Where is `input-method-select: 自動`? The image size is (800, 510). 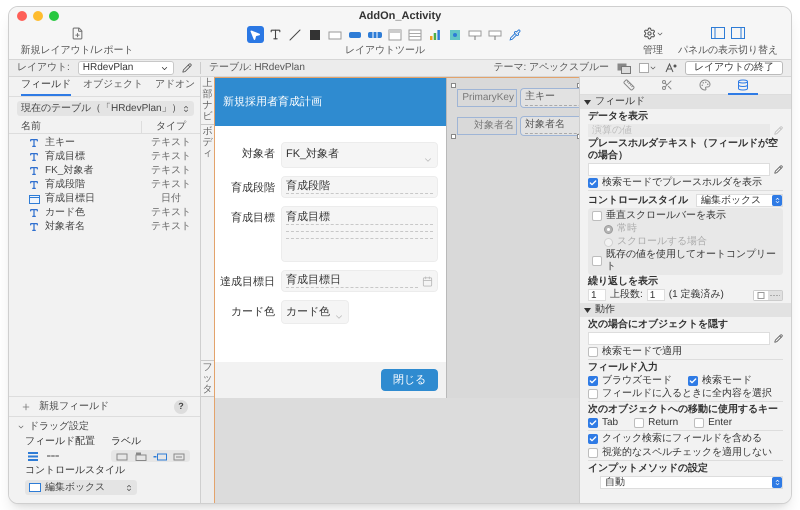 input-method-select: 自動 is located at coordinates (691, 482).